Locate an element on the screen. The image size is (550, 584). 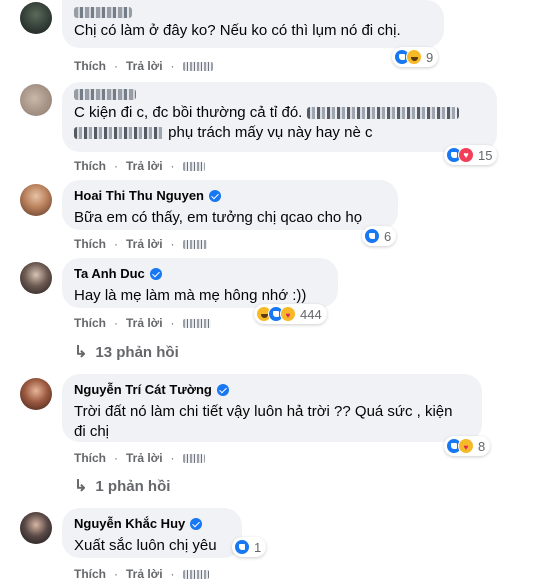
reaction-count: 6 is located at coordinates (388, 236).